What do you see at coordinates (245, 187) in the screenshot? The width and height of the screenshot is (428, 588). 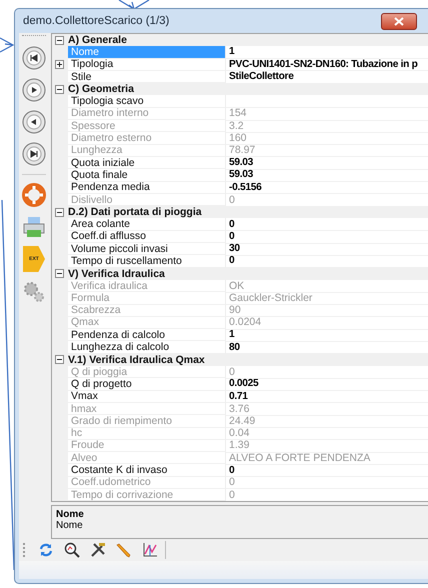 I see `property-value: -0.5156` at bounding box center [245, 187].